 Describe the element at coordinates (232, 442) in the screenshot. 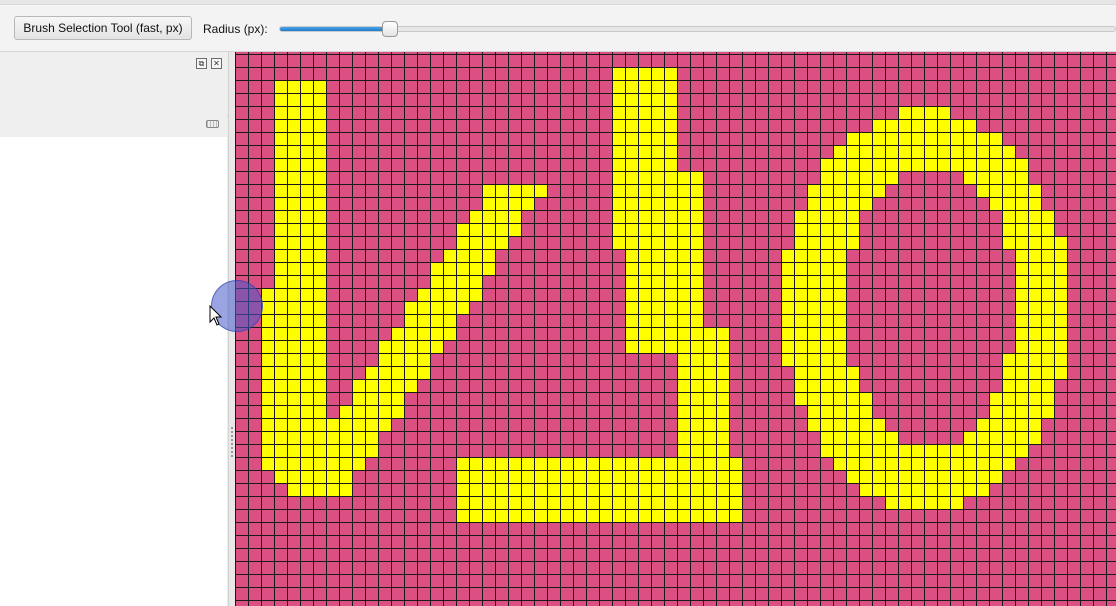

I see `splitter-grip-icon` at that location.